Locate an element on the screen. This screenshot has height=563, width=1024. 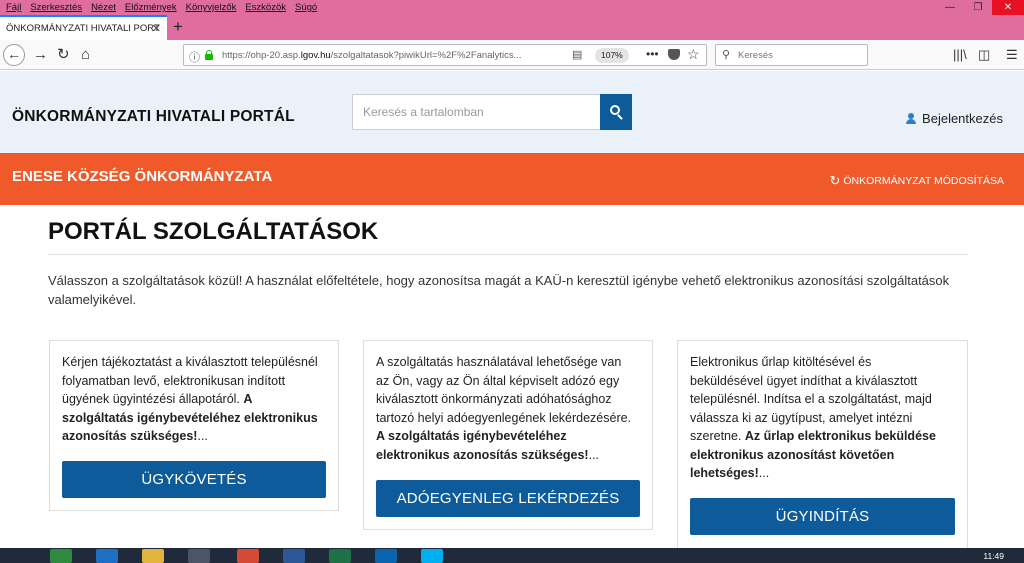
active-tab: ÖNKORMÁNYZATI HIVATALI PORT ✕ is located at coordinates (83, 27).